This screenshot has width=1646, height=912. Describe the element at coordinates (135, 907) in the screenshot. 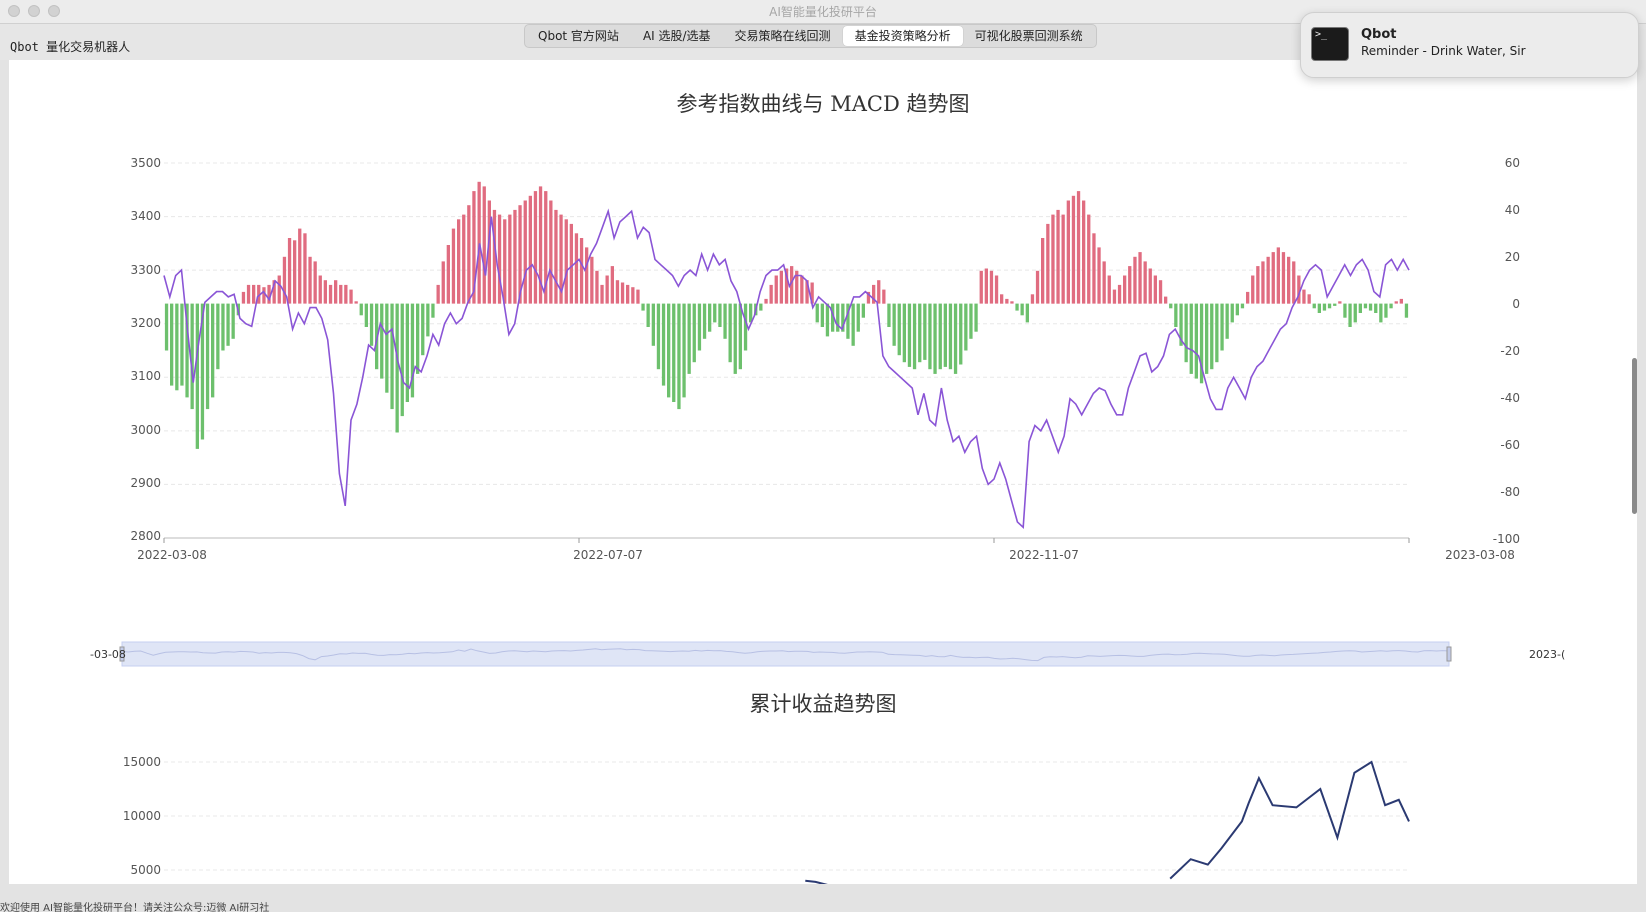

I see `status-bar: 欢迎使用 AI智能量化投研平台！请关注公众号:迈微 AI研习社` at that location.